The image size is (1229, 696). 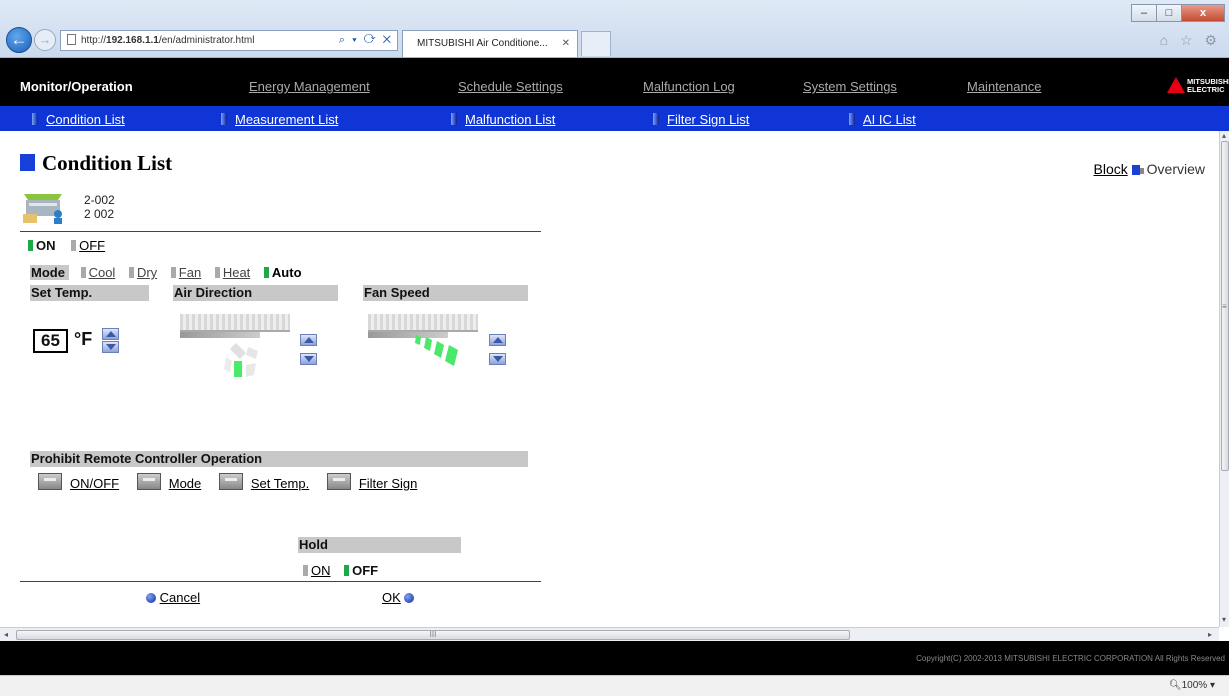 I want to click on forward-button: →, so click(x=45, y=40).